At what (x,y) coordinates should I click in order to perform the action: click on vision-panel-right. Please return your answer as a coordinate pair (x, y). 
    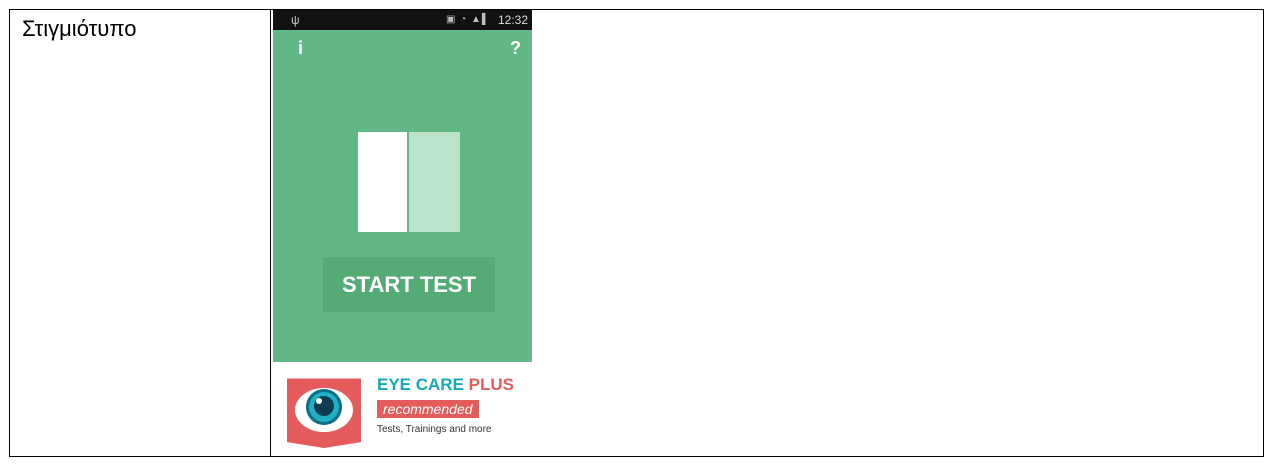
    Looking at the image, I should click on (434, 182).